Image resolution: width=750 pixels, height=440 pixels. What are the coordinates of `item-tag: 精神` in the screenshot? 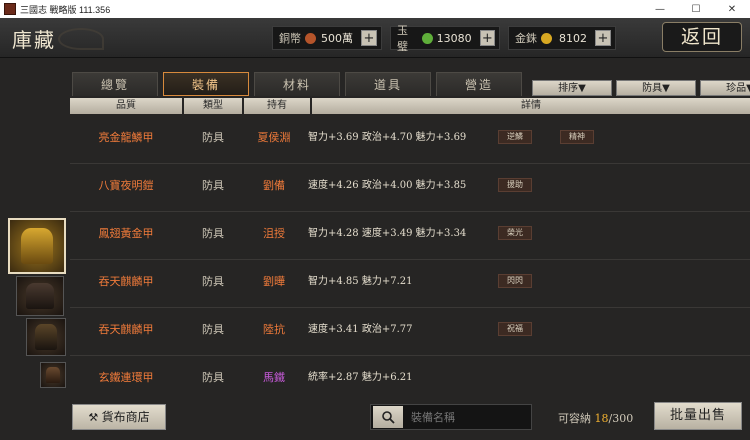 It's located at (577, 137).